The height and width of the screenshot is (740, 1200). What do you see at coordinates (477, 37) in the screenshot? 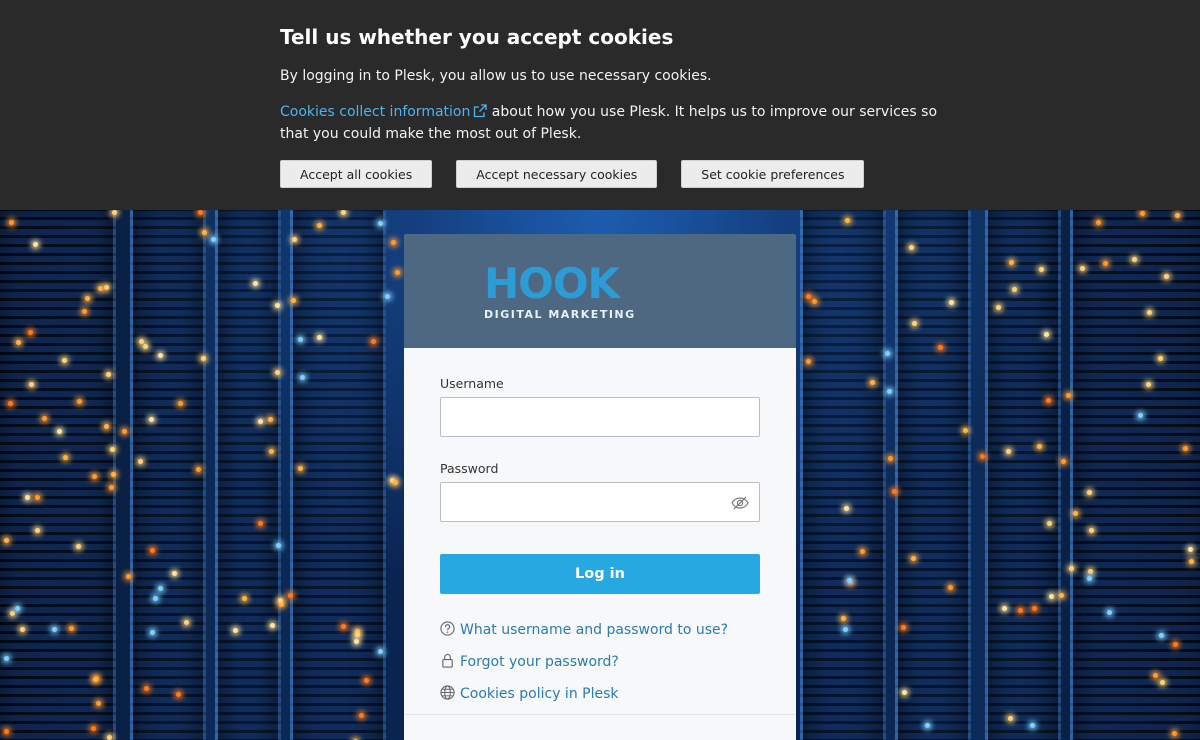
I see `cookie-banner-title: Tell us whether you accept cookies` at bounding box center [477, 37].